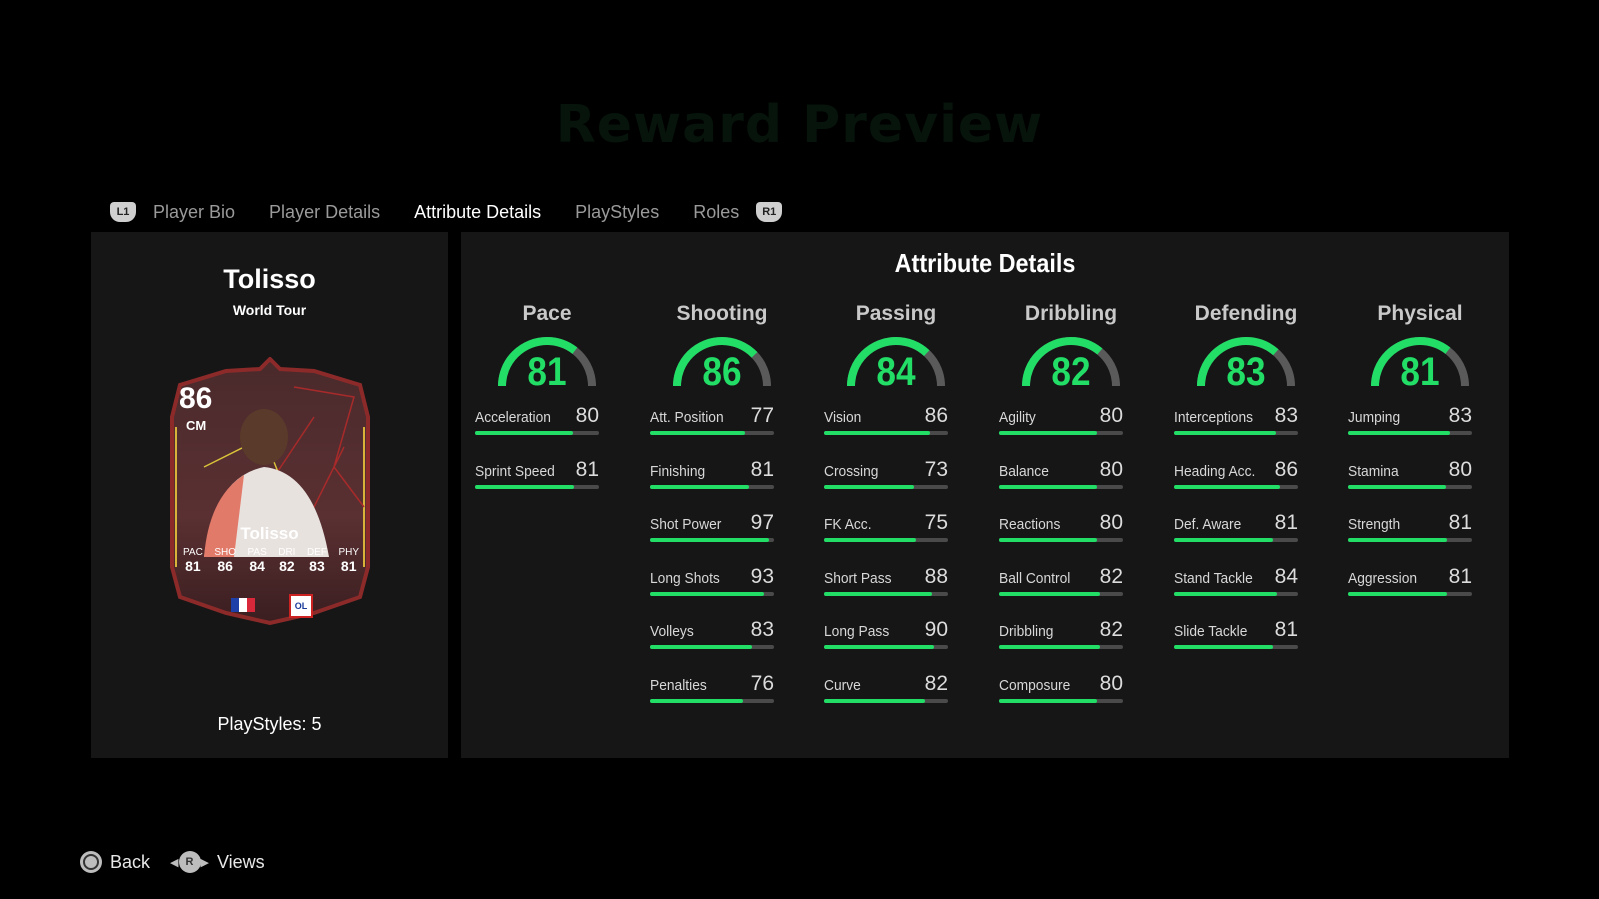 The width and height of the screenshot is (1599, 899). Describe the element at coordinates (886, 697) in the screenshot. I see `stat-row: Curve 82` at that location.